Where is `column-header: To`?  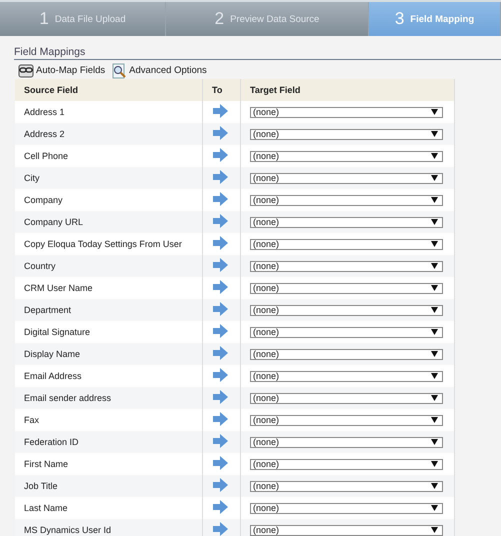
column-header: To is located at coordinates (221, 90).